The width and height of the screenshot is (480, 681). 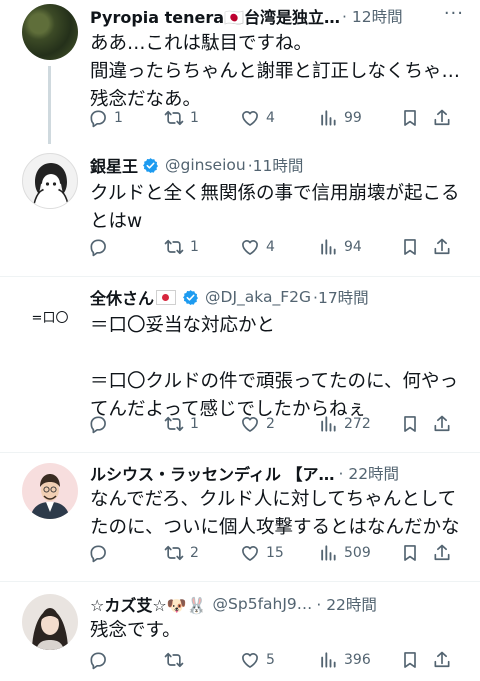 What do you see at coordinates (275, 513) in the screenshot?
I see `tweet-text: なんでだろ、クルド人に対してちゃんとしてたのに、ついに個人攻撃するとはなんだかな` at bounding box center [275, 513].